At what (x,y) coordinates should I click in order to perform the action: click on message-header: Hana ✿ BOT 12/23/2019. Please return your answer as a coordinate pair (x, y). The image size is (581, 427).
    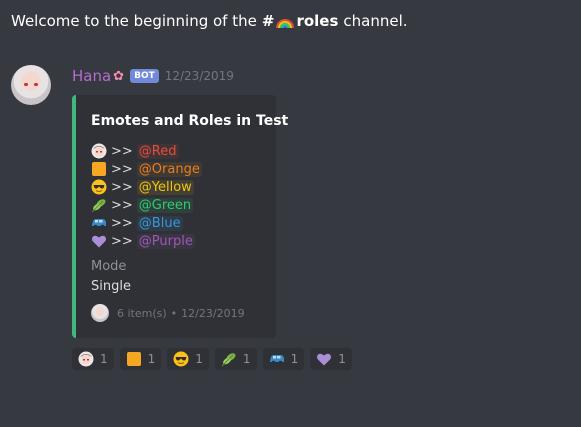
    Looking at the image, I should click on (153, 76).